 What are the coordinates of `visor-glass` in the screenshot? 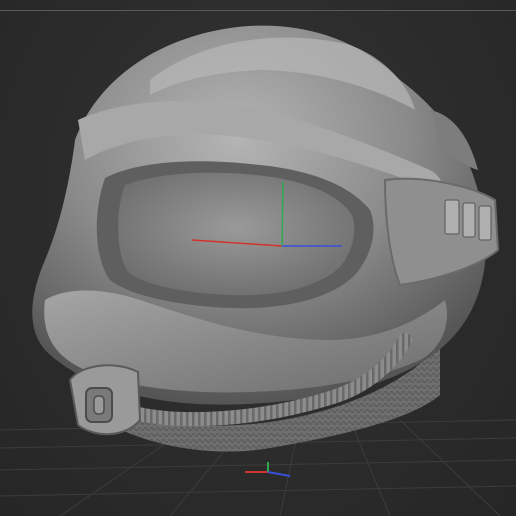 It's located at (236, 234).